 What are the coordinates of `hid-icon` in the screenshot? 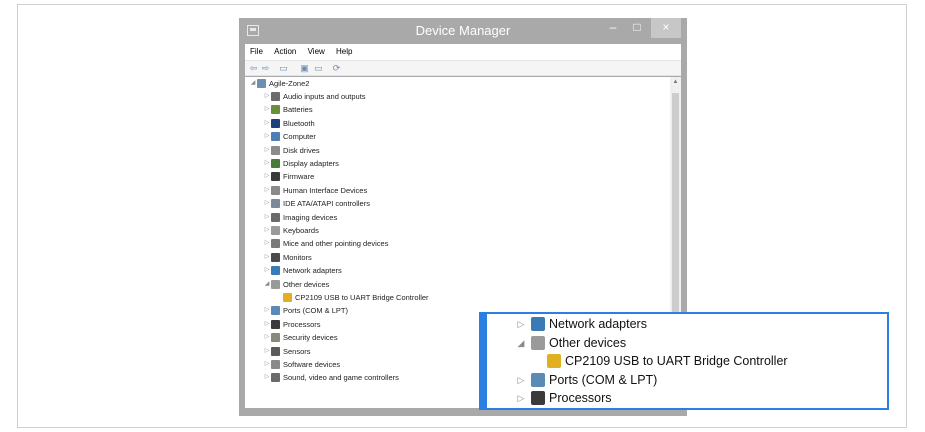 It's located at (275, 190).